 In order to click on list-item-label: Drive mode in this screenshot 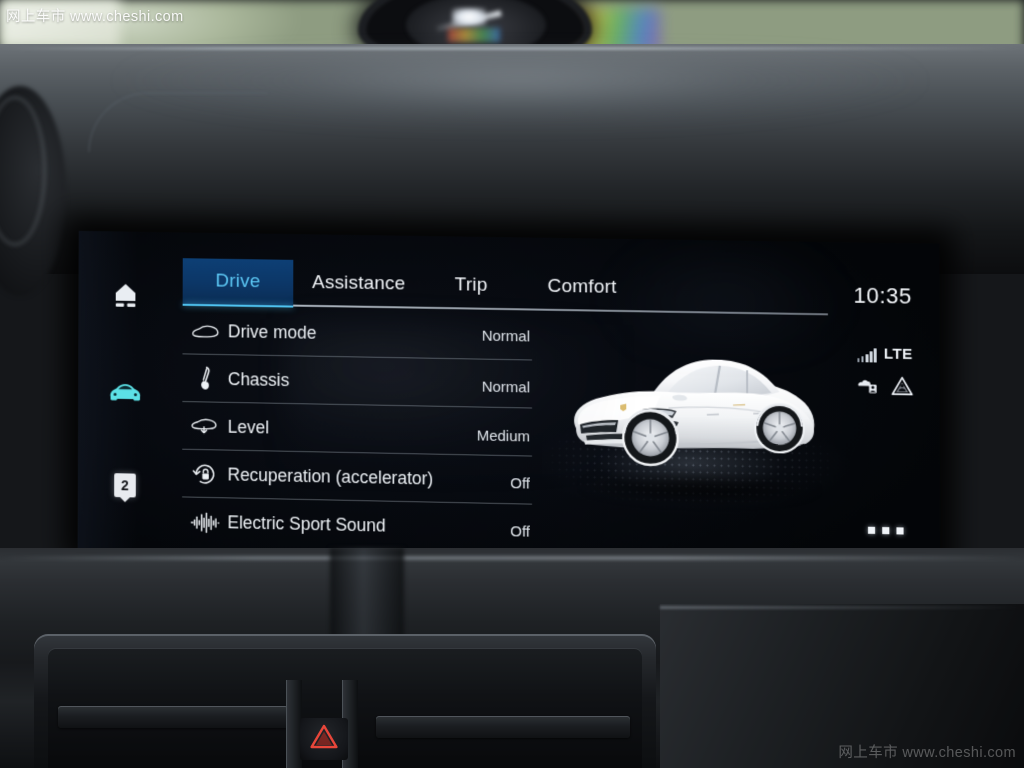, I will do `click(272, 331)`.